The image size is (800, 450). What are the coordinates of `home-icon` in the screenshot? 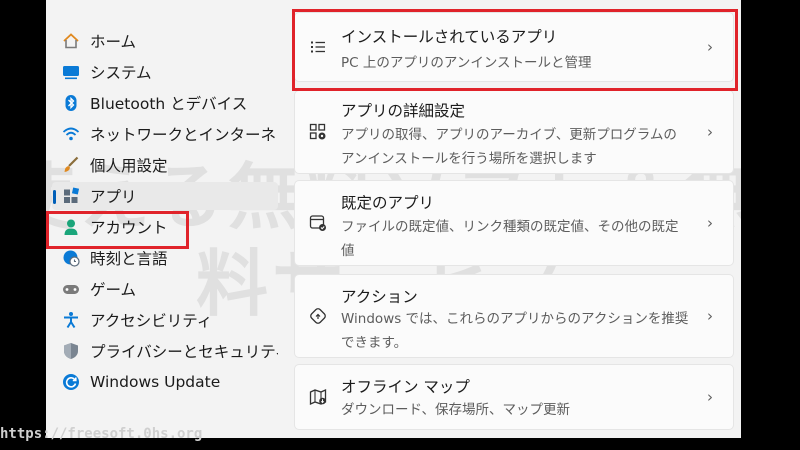 It's located at (71, 41).